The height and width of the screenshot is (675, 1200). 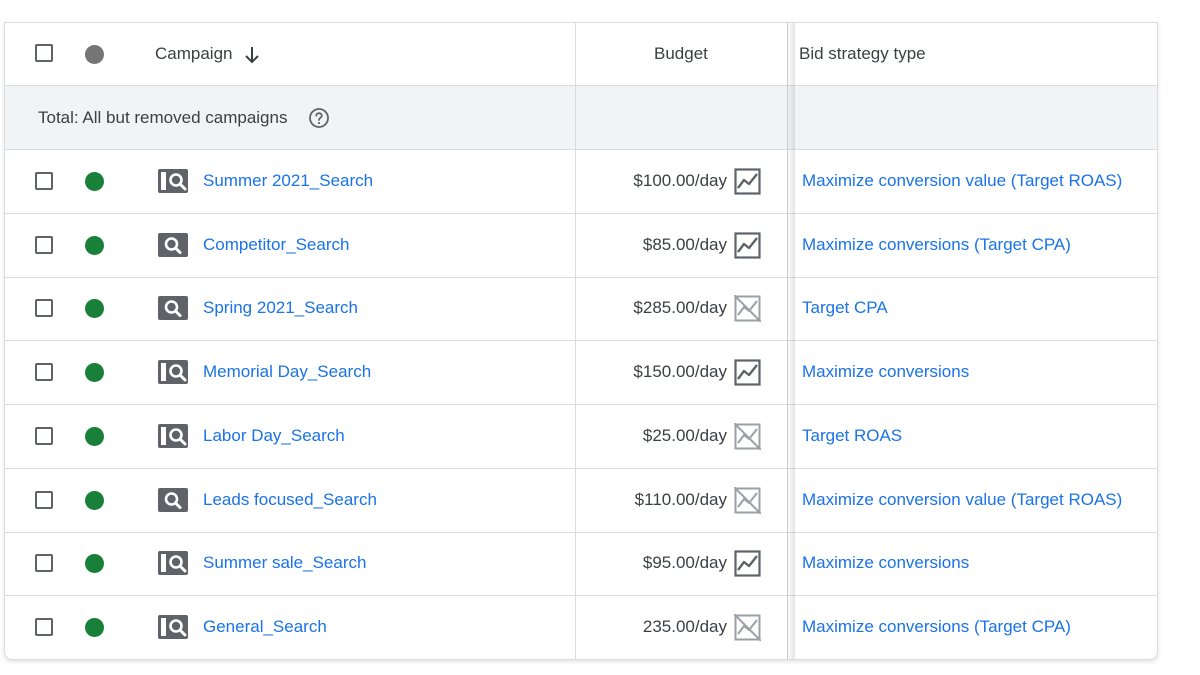 I want to click on bid-strategy-link: Target ROAS, so click(x=852, y=436).